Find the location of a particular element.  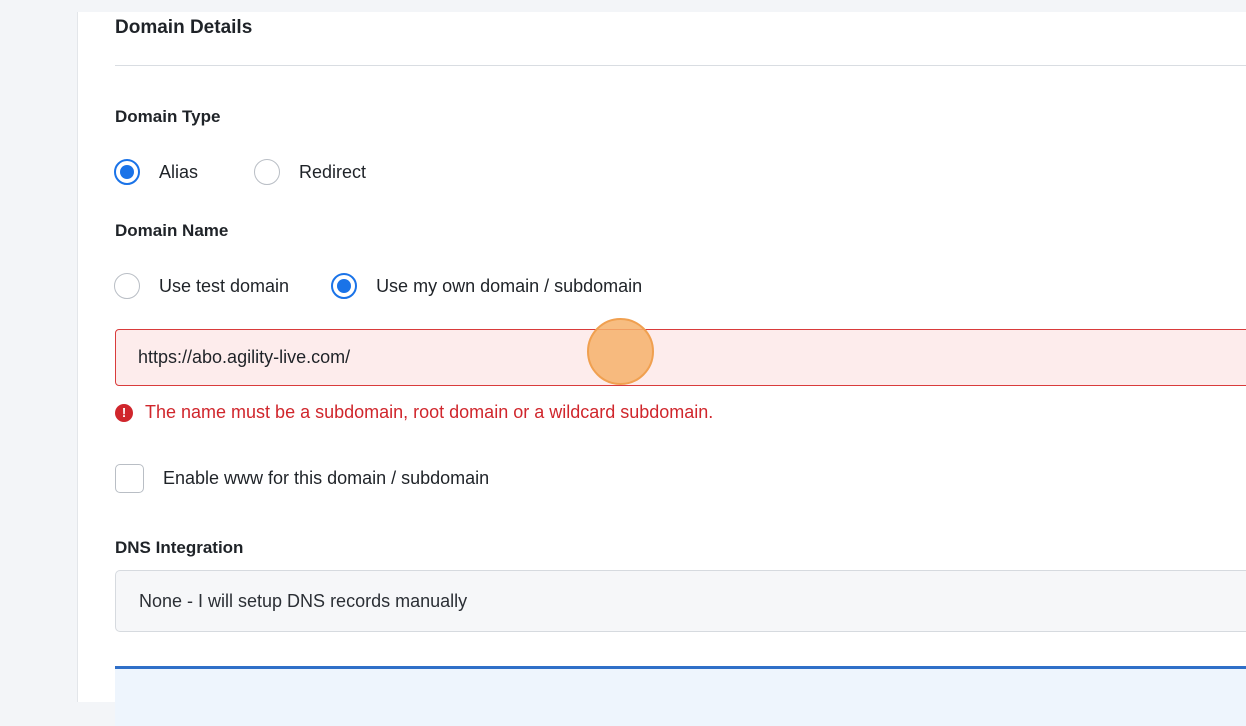

domain-url-input: https://abo.agility-live.com/ is located at coordinates (680, 357).